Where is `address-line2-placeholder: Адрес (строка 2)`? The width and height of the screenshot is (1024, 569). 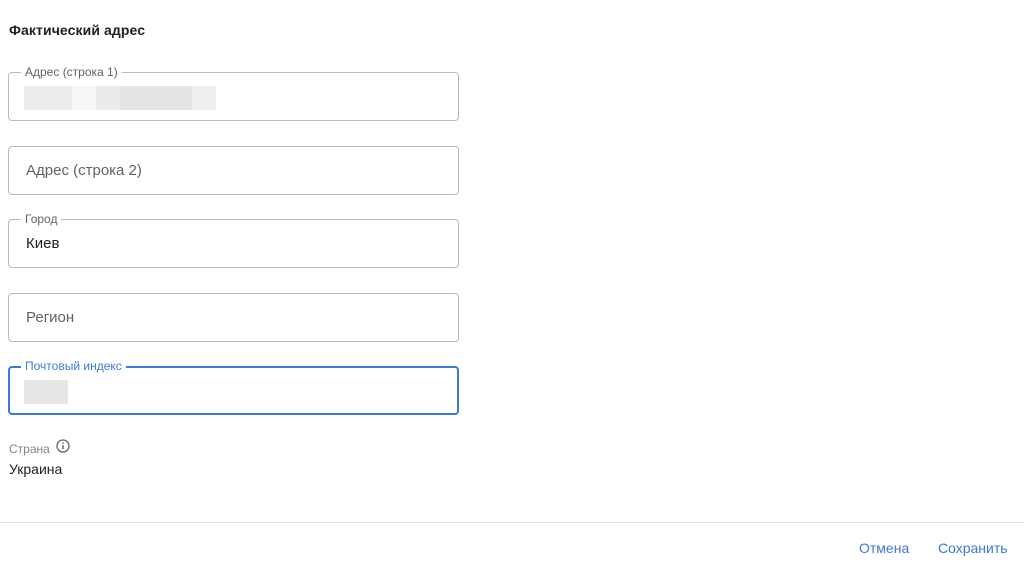
address-line2-placeholder: Адрес (строка 2) is located at coordinates (84, 170).